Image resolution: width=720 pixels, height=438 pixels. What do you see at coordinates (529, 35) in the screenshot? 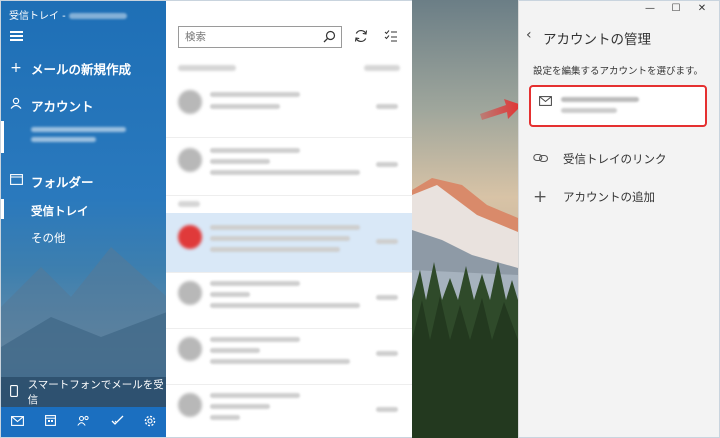
I see `back-chevron-icon: ‹` at bounding box center [529, 35].